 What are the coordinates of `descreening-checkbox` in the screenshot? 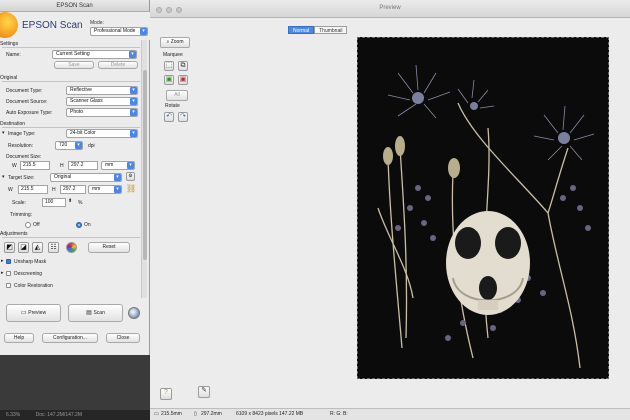 It's located at (8, 273).